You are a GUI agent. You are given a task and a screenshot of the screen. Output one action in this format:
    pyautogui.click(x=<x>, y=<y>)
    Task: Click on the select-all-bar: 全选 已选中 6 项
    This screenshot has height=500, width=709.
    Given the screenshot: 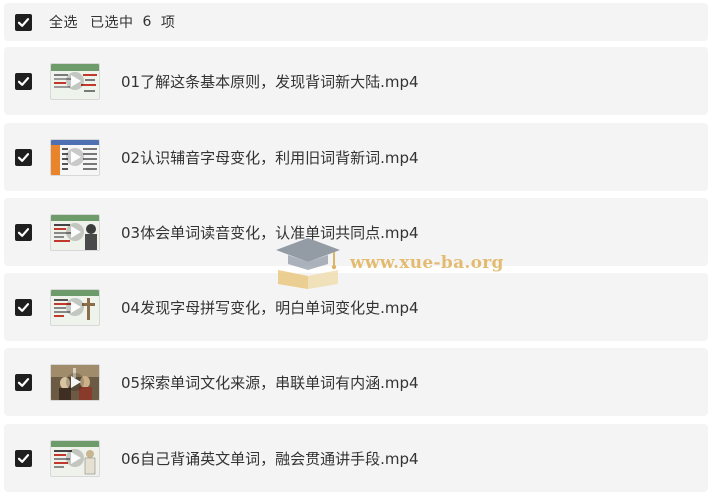 What is the action you would take?
    pyautogui.click(x=356, y=22)
    